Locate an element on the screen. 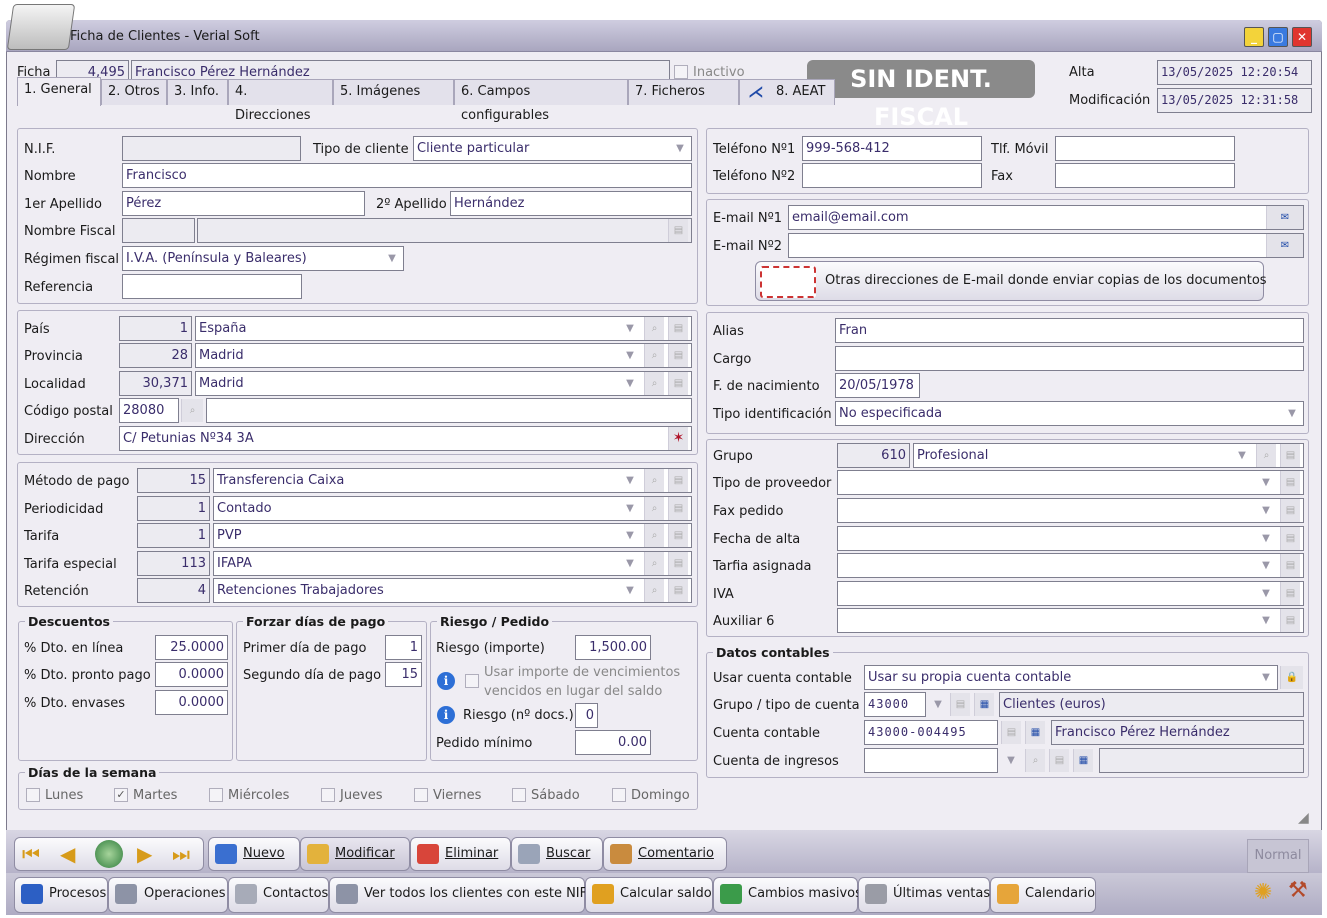  tarifa-asignada-field is located at coordinates (1070, 565).